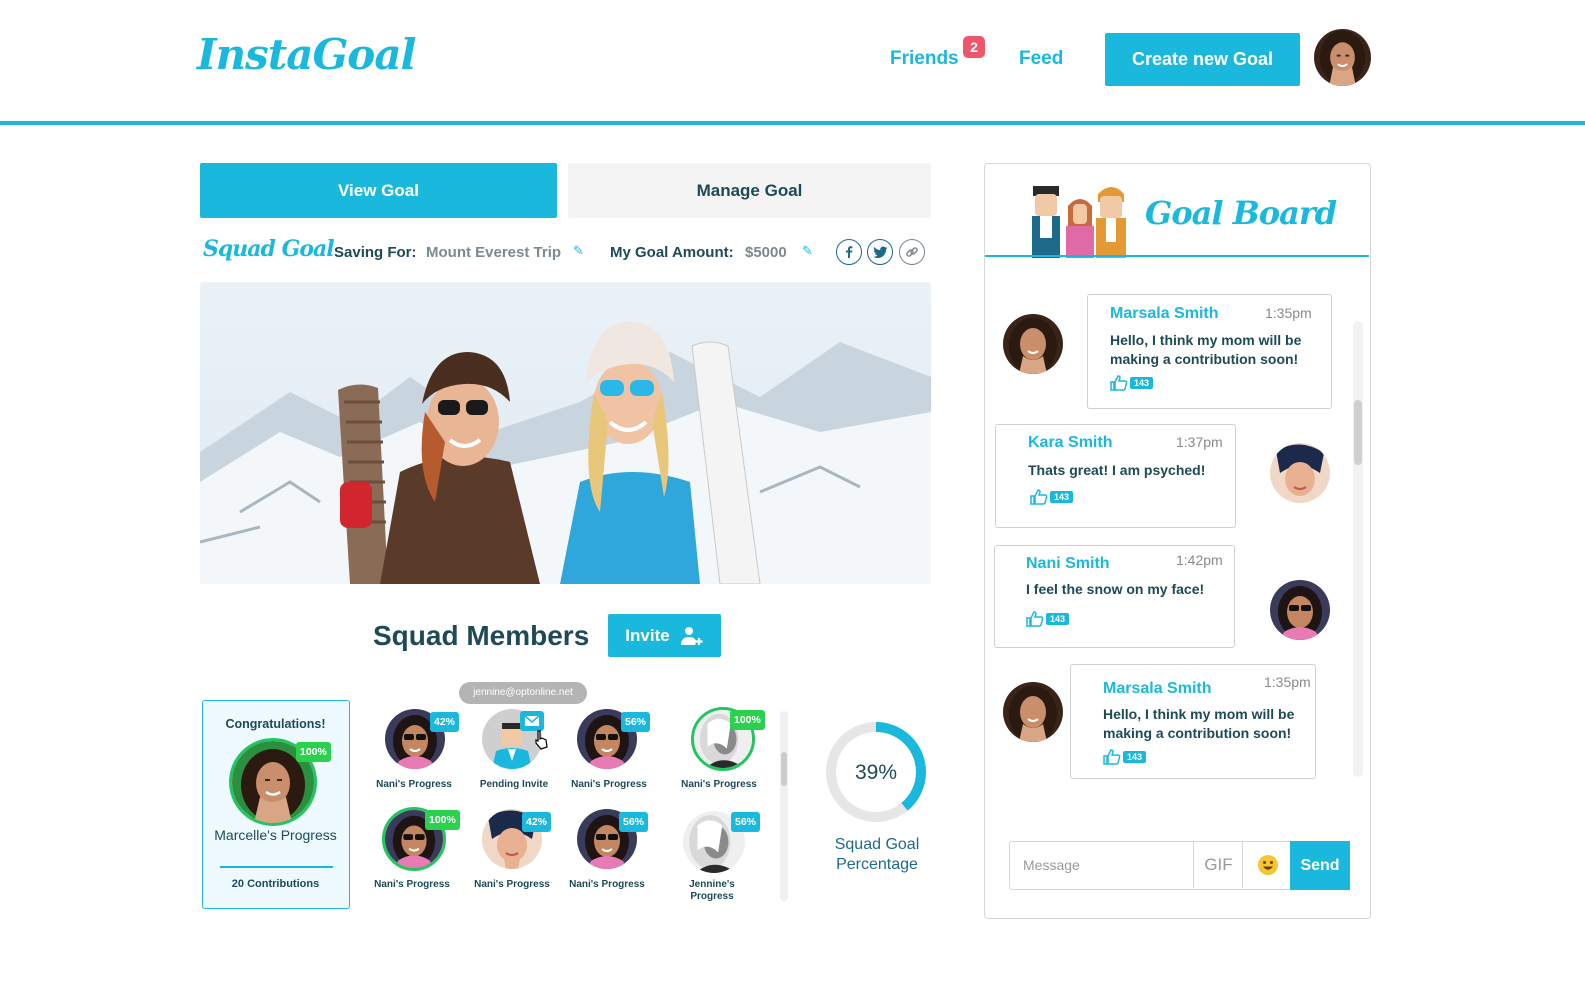 The height and width of the screenshot is (986, 1585). I want to click on saving-for-label: Saving For:, so click(375, 252).